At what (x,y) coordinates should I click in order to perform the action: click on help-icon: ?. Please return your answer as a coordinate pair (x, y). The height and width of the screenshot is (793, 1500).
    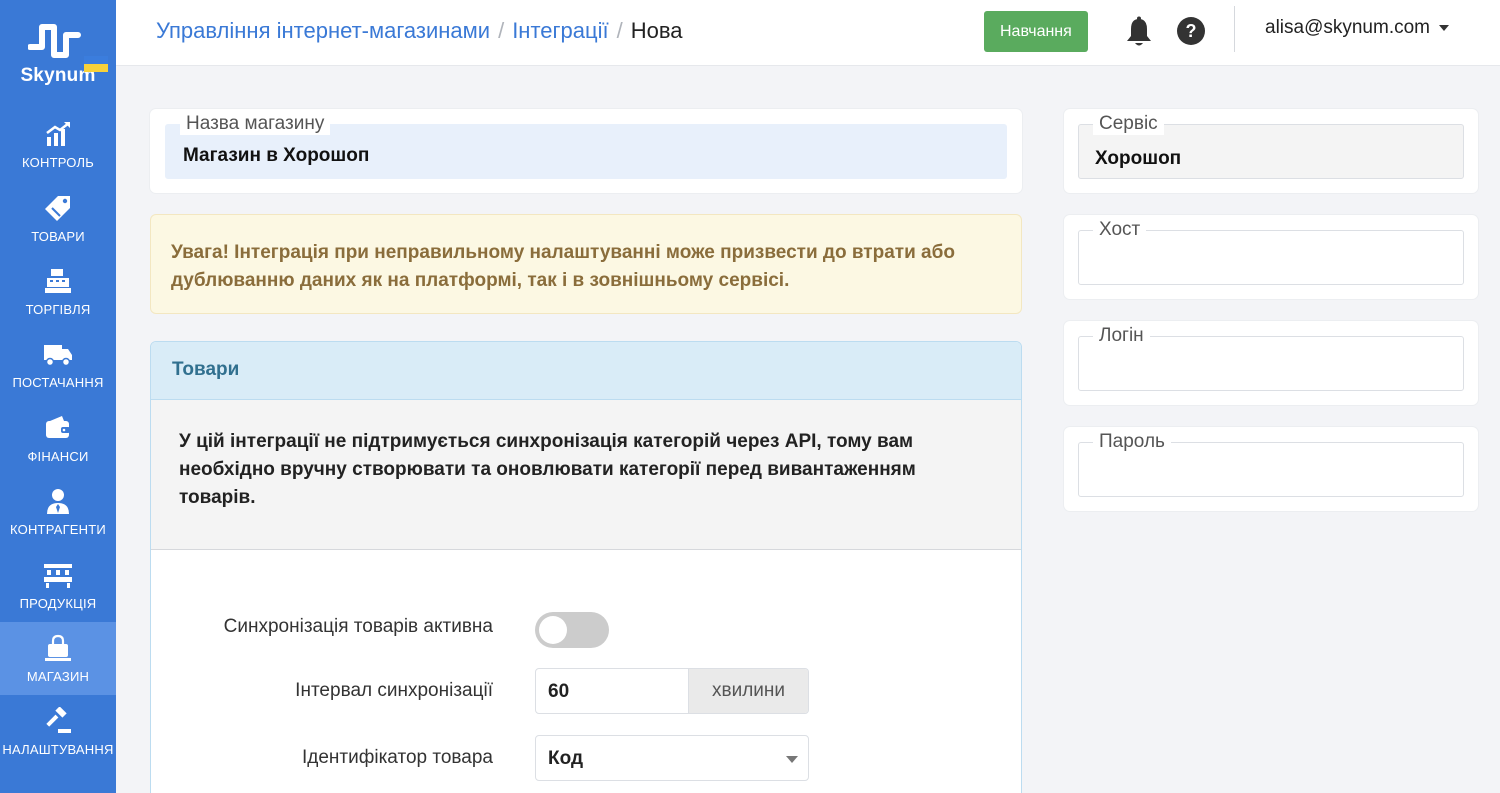
    Looking at the image, I should click on (1191, 31).